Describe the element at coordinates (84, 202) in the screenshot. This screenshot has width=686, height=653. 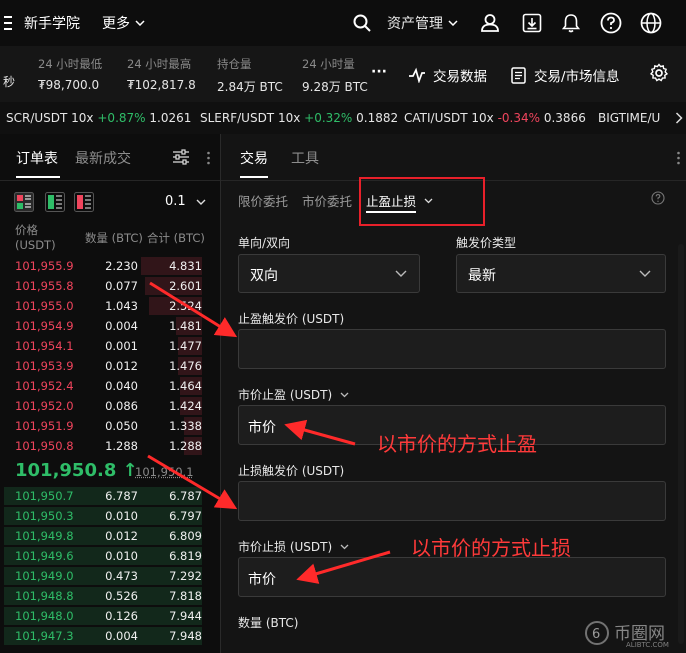
I see `asks-only-view-icon` at that location.